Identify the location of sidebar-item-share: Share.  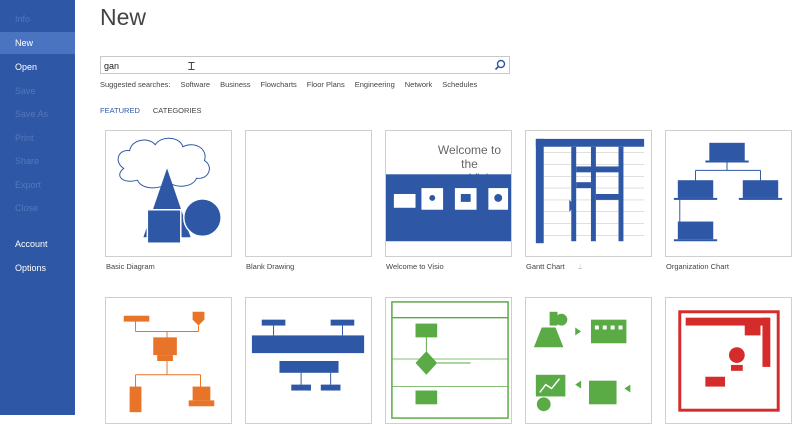
(37, 161).